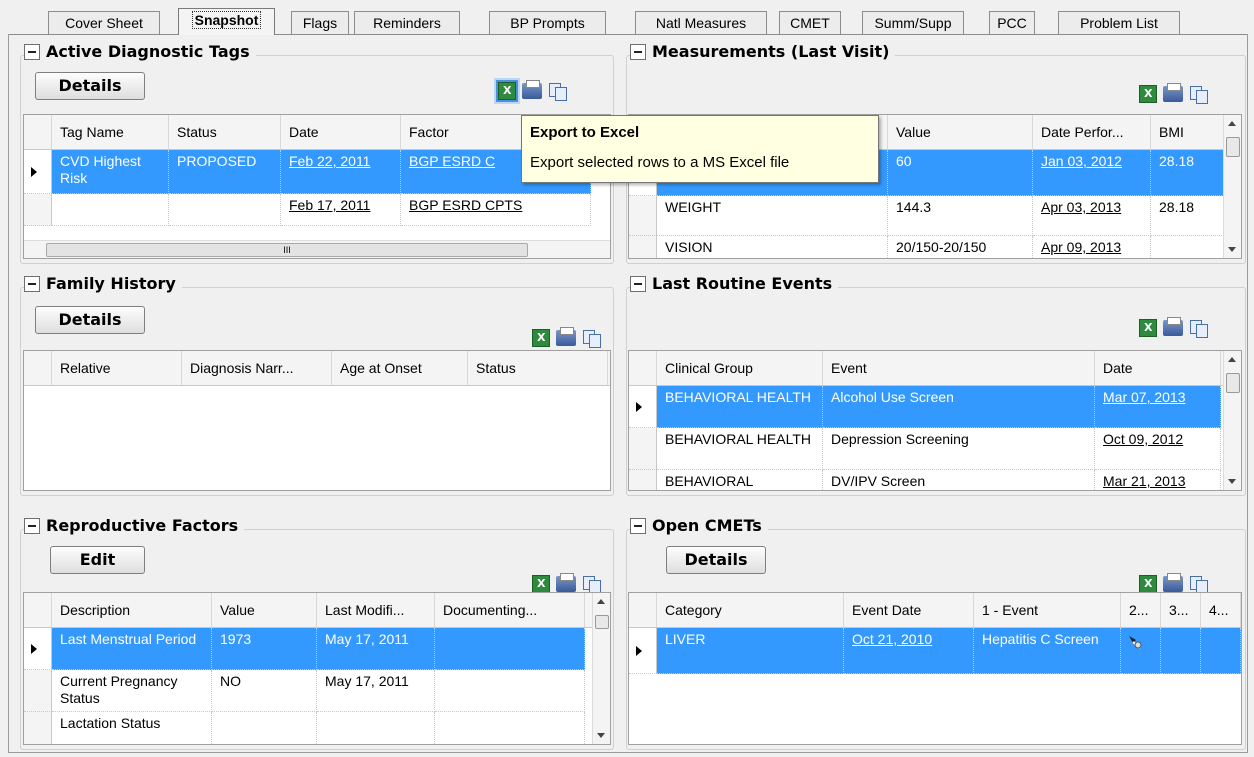 The width and height of the screenshot is (1254, 757). I want to click on column-header: Category, so click(750, 610).